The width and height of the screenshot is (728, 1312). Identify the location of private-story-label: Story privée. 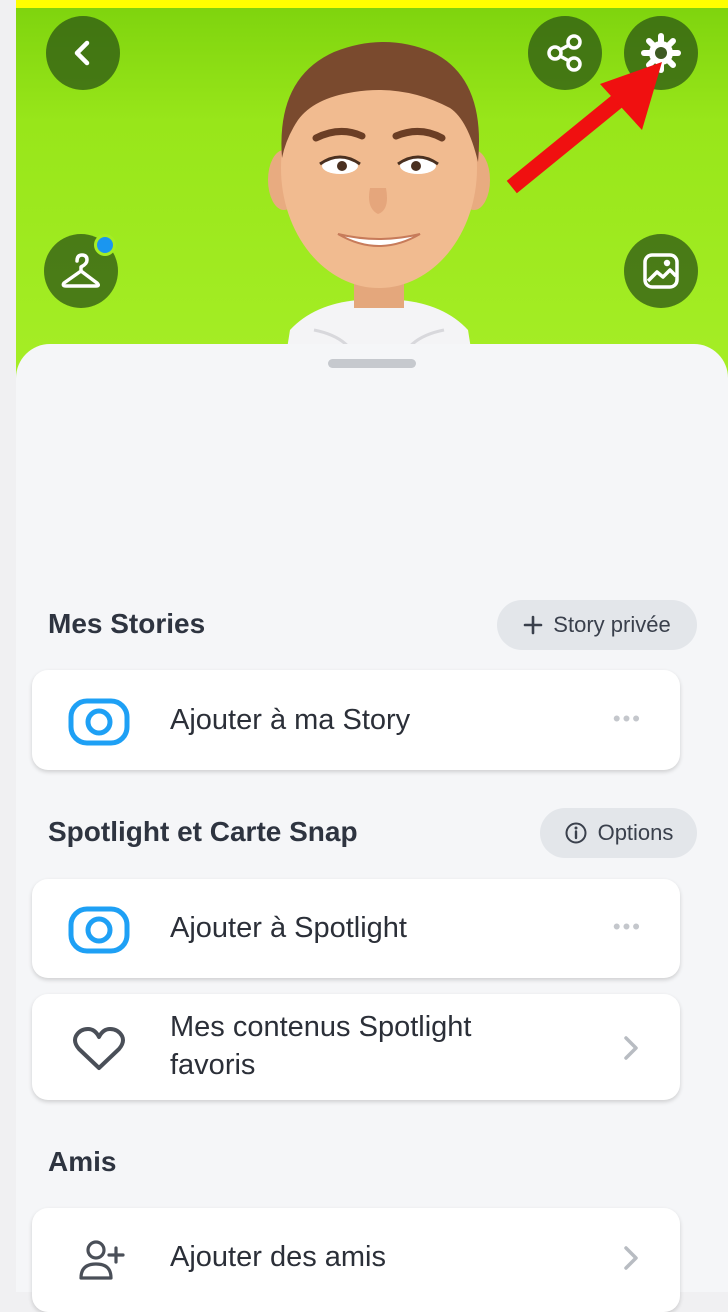
(612, 624).